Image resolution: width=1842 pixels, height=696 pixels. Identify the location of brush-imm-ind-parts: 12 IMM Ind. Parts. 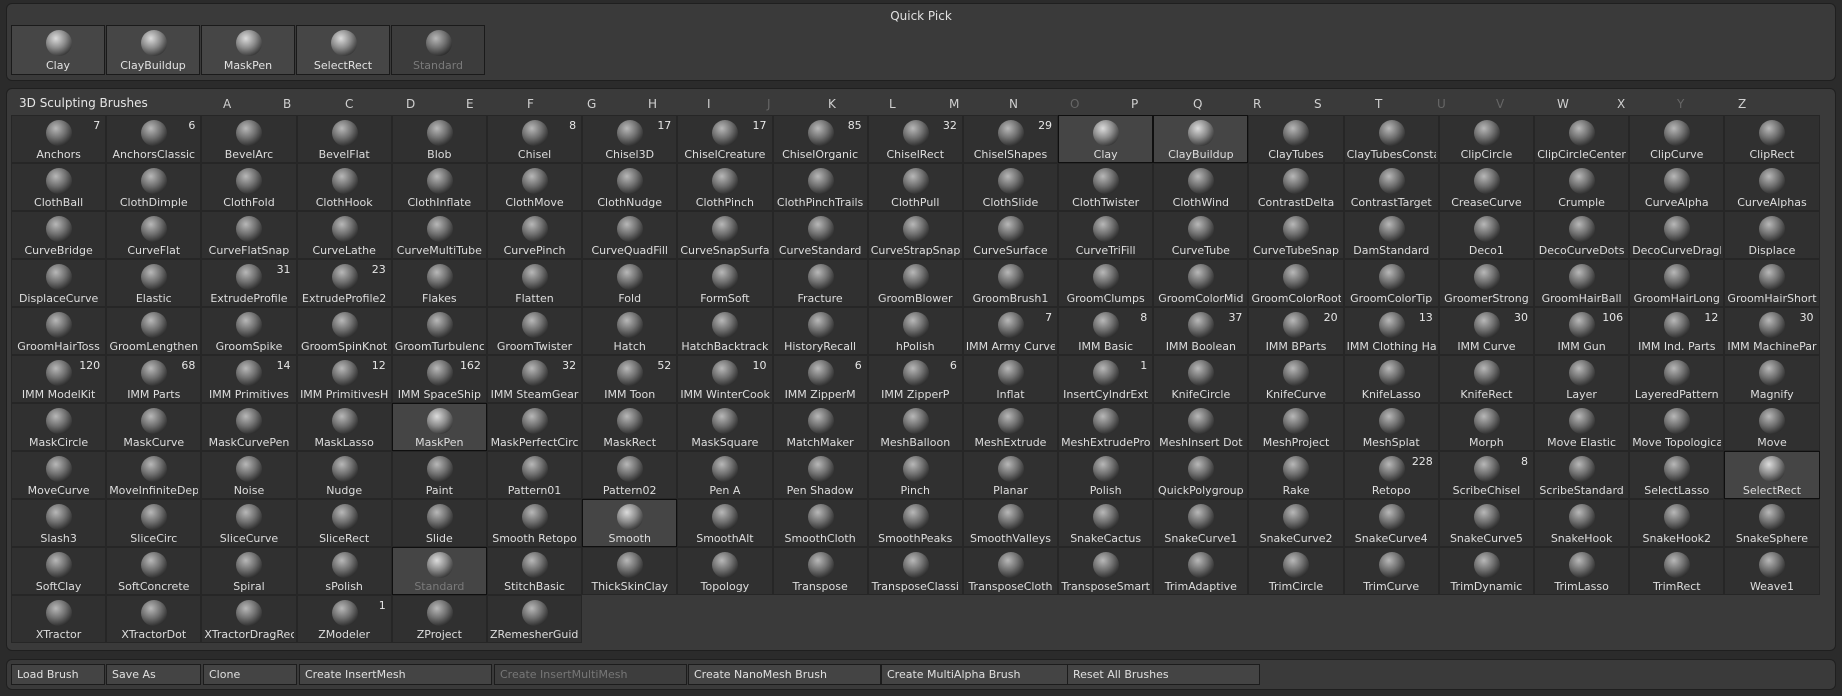
(1677, 331).